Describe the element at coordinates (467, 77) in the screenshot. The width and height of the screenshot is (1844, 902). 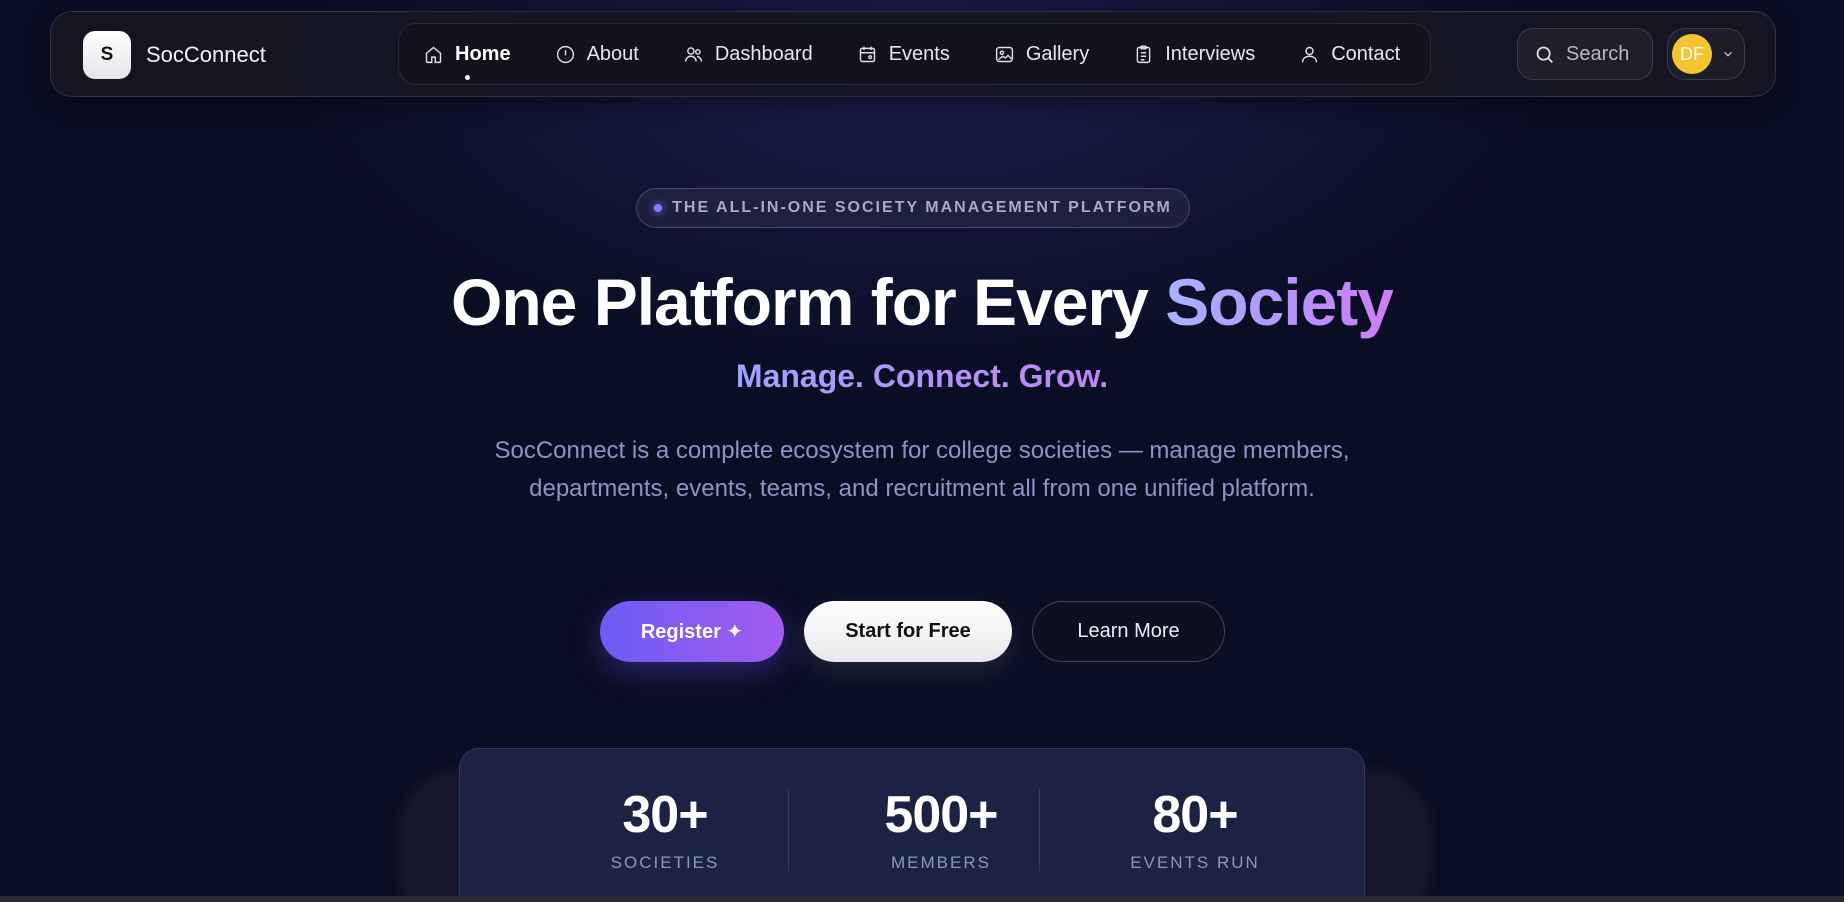
I see `active-indicator-dot` at that location.